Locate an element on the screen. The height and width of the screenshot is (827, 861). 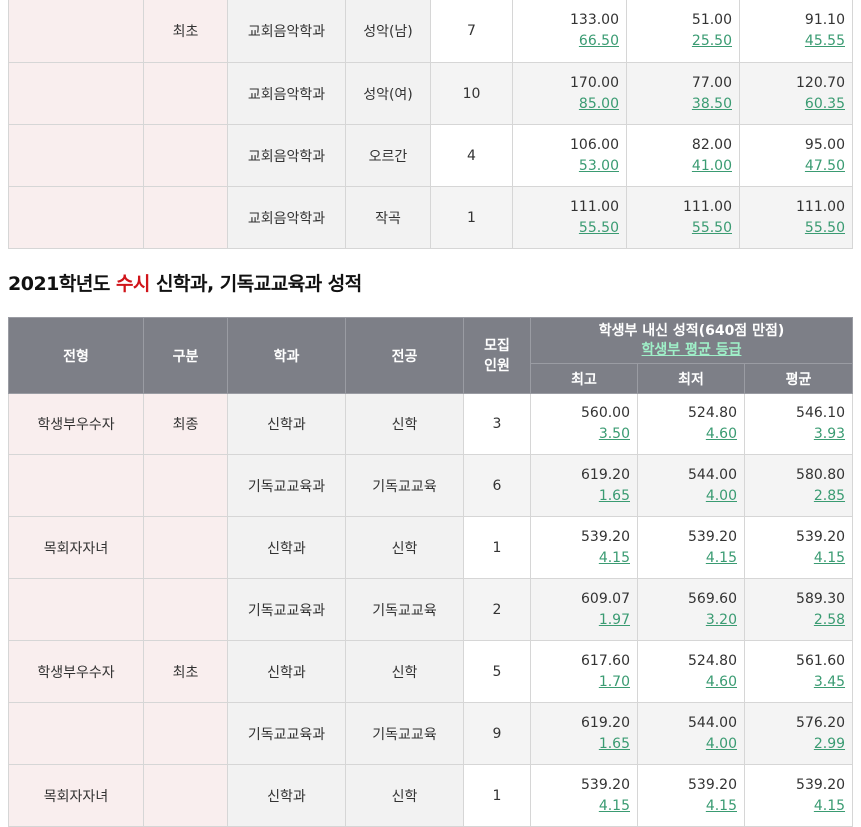
min-score-cell: 544.00 4.00 is located at coordinates (691, 733).